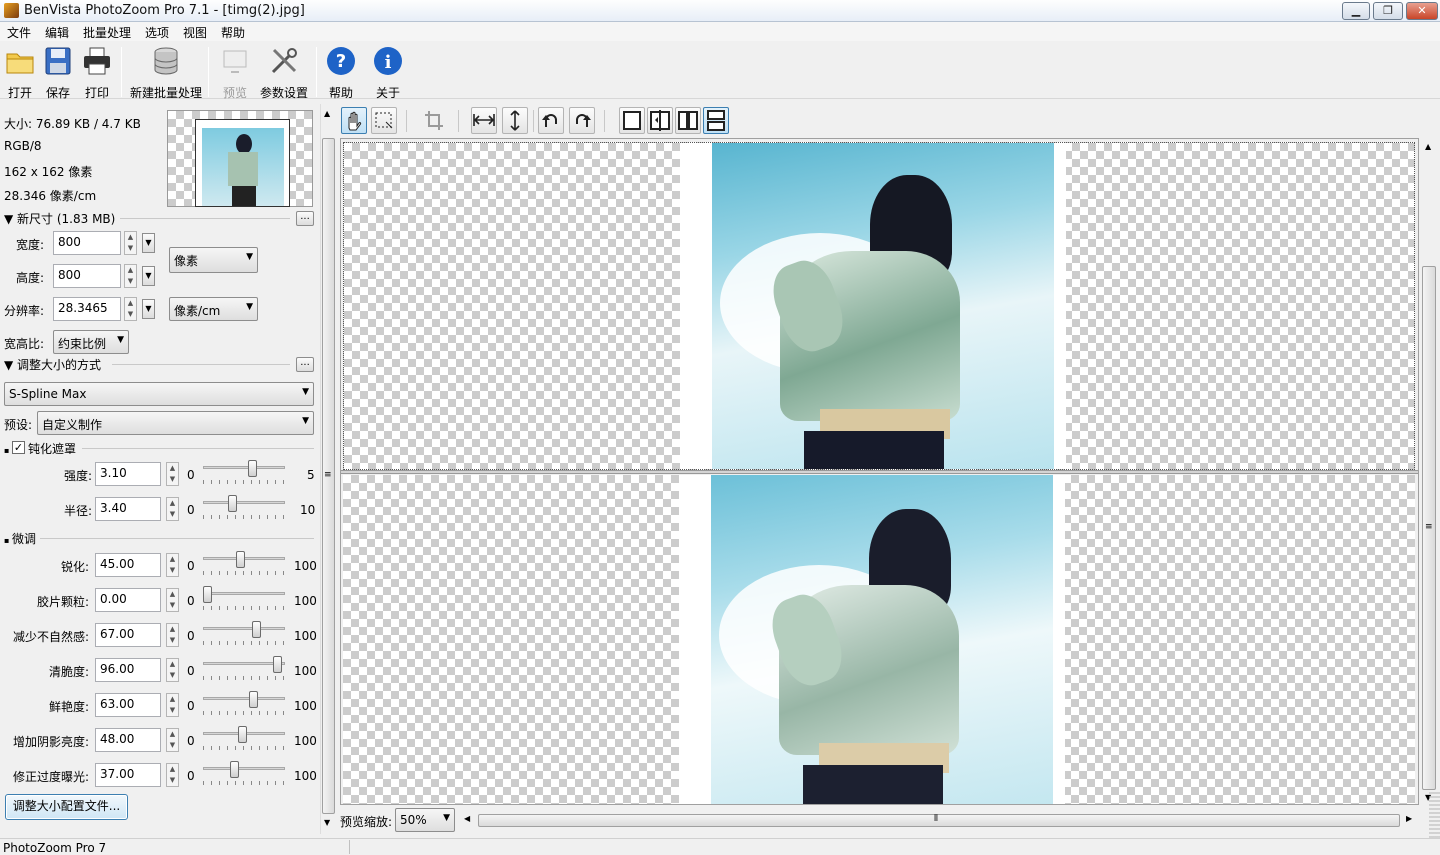 This screenshot has width=1440, height=855. I want to click on panel-scrollbar: ▲ ≡ ▼, so click(328, 469).